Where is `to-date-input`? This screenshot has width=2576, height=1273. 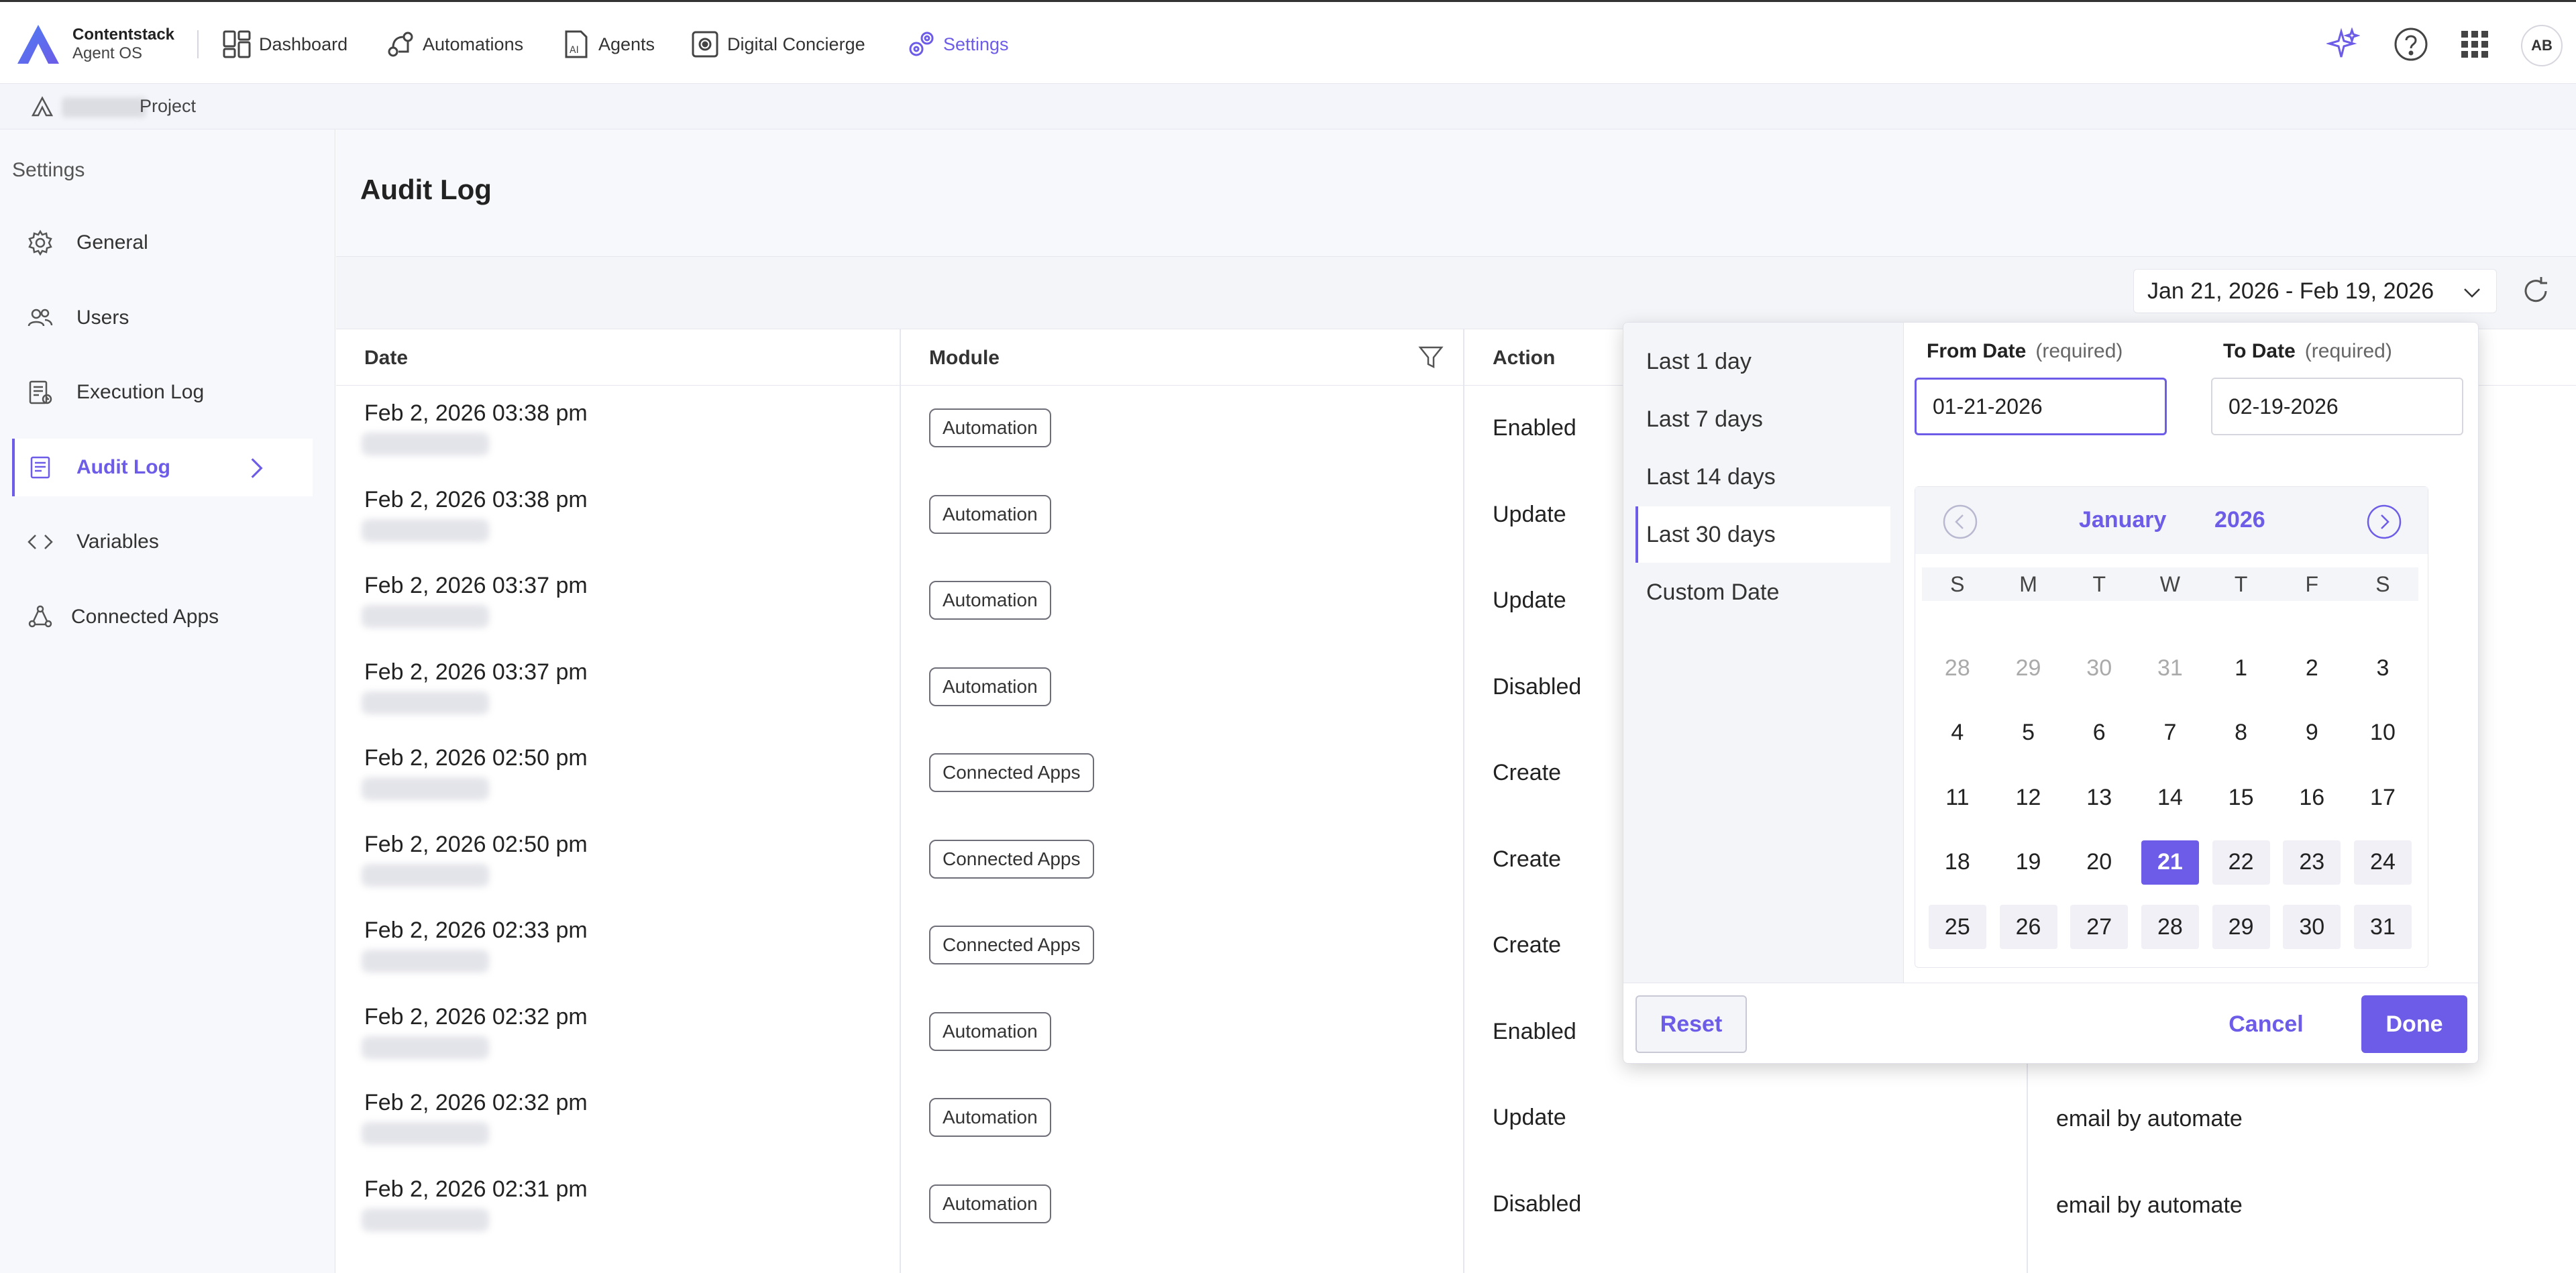 to-date-input is located at coordinates (2337, 407).